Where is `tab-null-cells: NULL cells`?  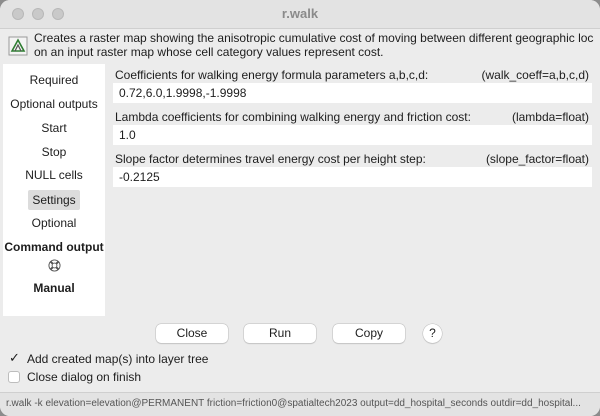 tab-null-cells: NULL cells is located at coordinates (54, 175).